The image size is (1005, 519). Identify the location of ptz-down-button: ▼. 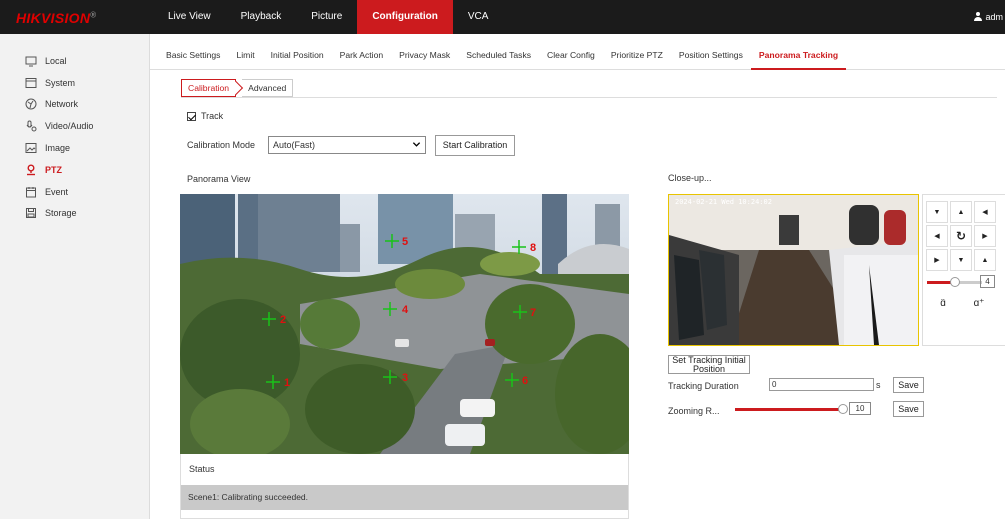
(961, 260).